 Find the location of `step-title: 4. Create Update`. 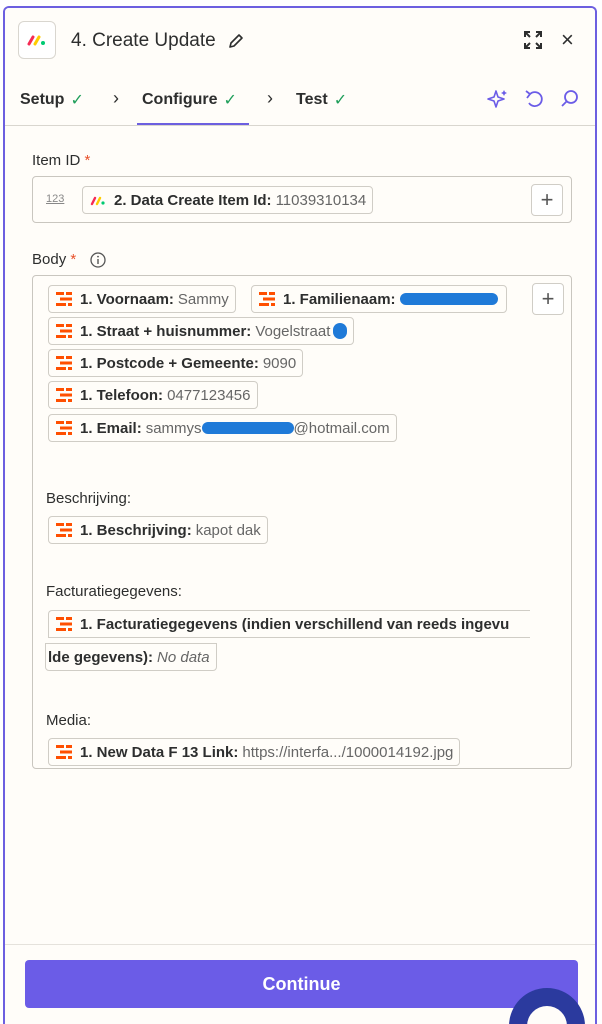

step-title: 4. Create Update is located at coordinates (143, 41).